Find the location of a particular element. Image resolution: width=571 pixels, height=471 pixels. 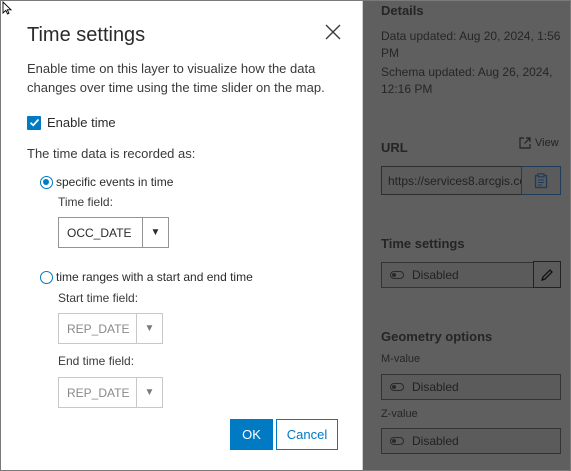

edit-time-settings-button is located at coordinates (547, 274).